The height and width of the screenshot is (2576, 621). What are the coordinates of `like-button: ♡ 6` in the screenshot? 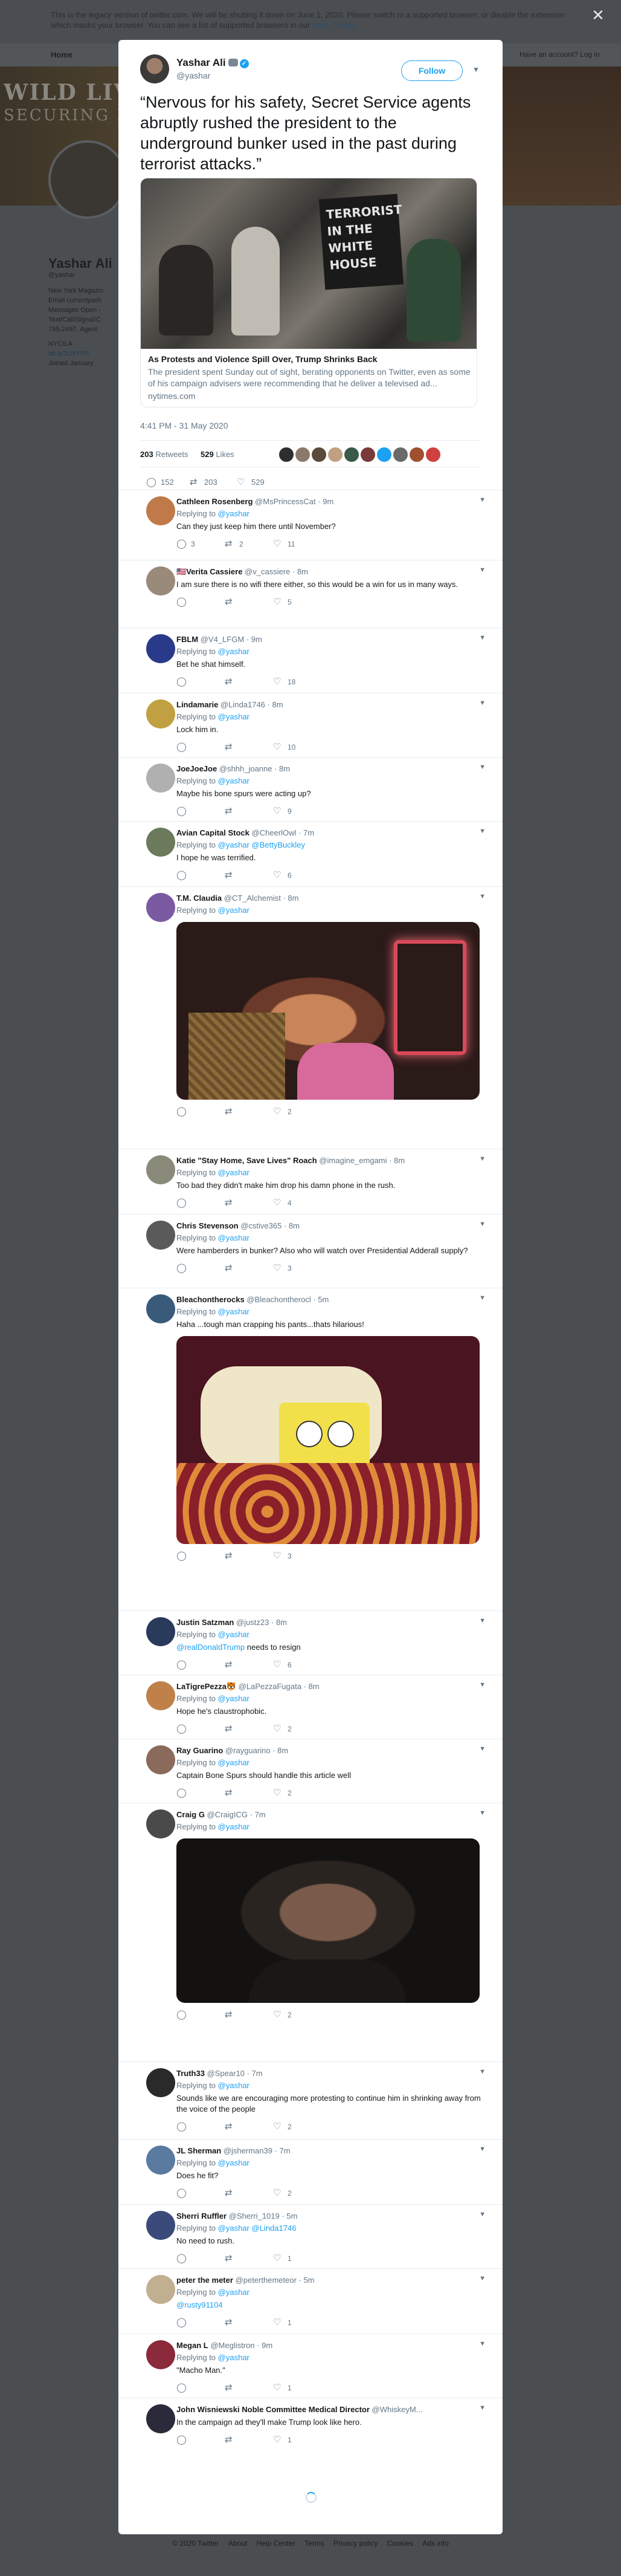 It's located at (282, 875).